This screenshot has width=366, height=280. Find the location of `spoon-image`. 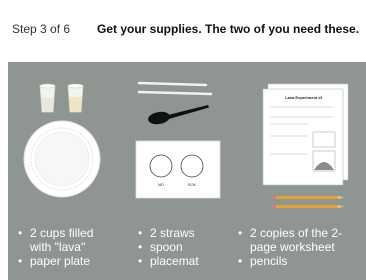

spoon-image is located at coordinates (178, 115).